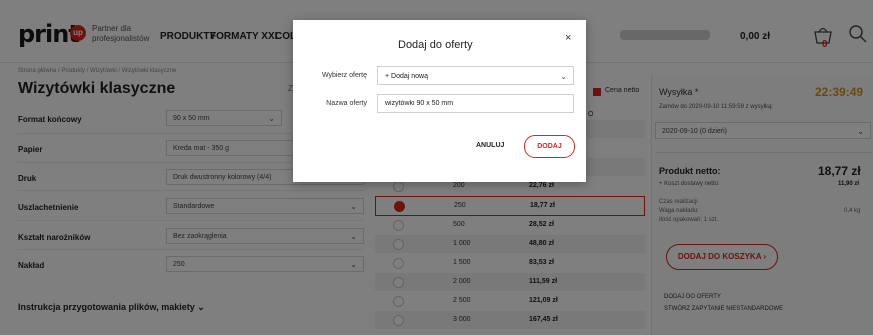 The image size is (873, 335). What do you see at coordinates (563, 76) in the screenshot?
I see `chevron-down-icon: ⌄` at bounding box center [563, 76].